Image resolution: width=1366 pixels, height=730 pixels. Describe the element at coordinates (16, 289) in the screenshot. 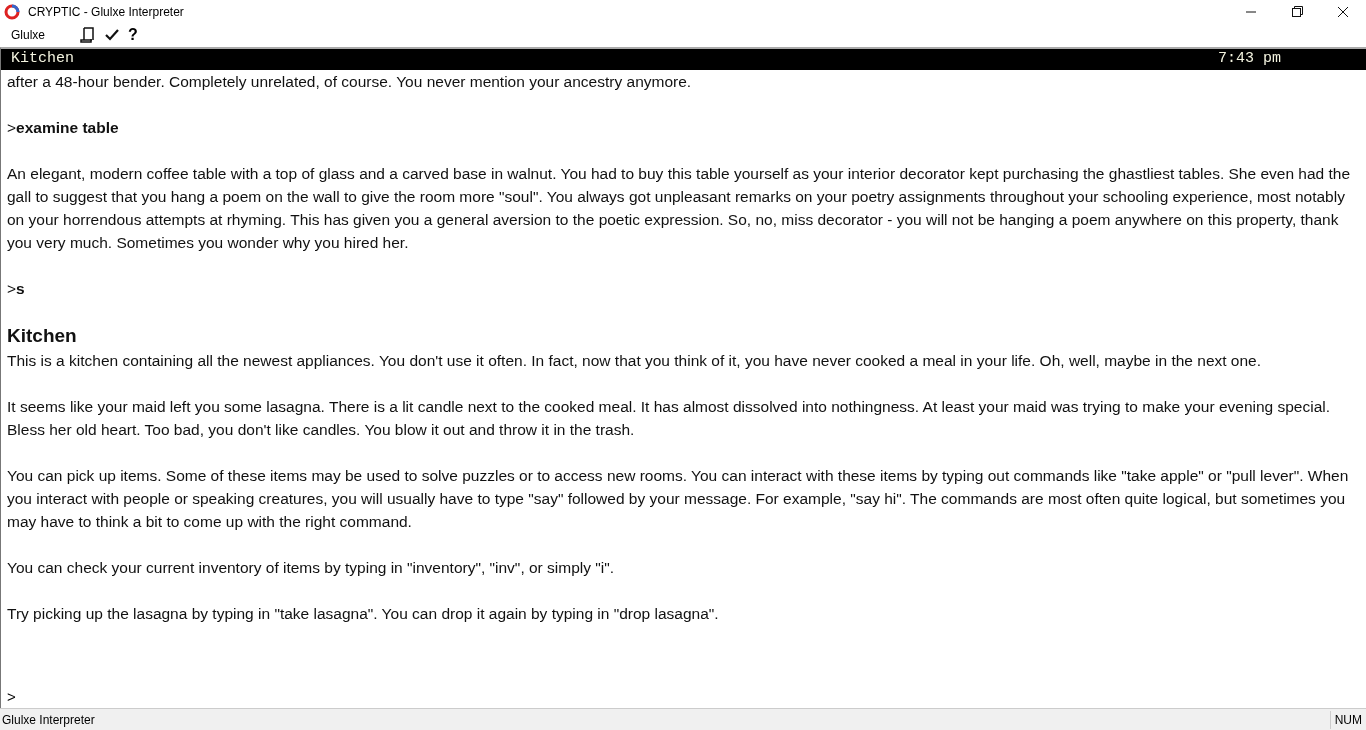

I see `command-line: >s` at that location.